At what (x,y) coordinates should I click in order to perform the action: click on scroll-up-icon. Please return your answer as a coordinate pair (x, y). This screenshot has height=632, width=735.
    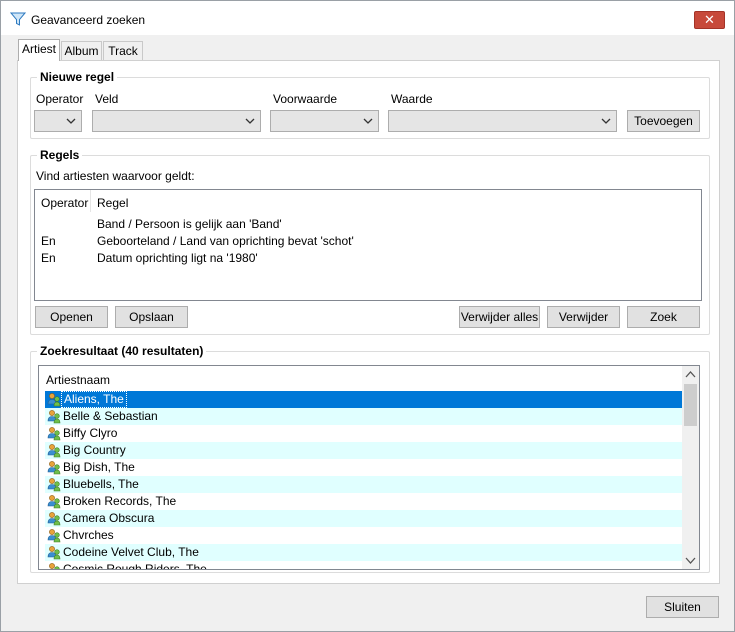
    Looking at the image, I should click on (690, 374).